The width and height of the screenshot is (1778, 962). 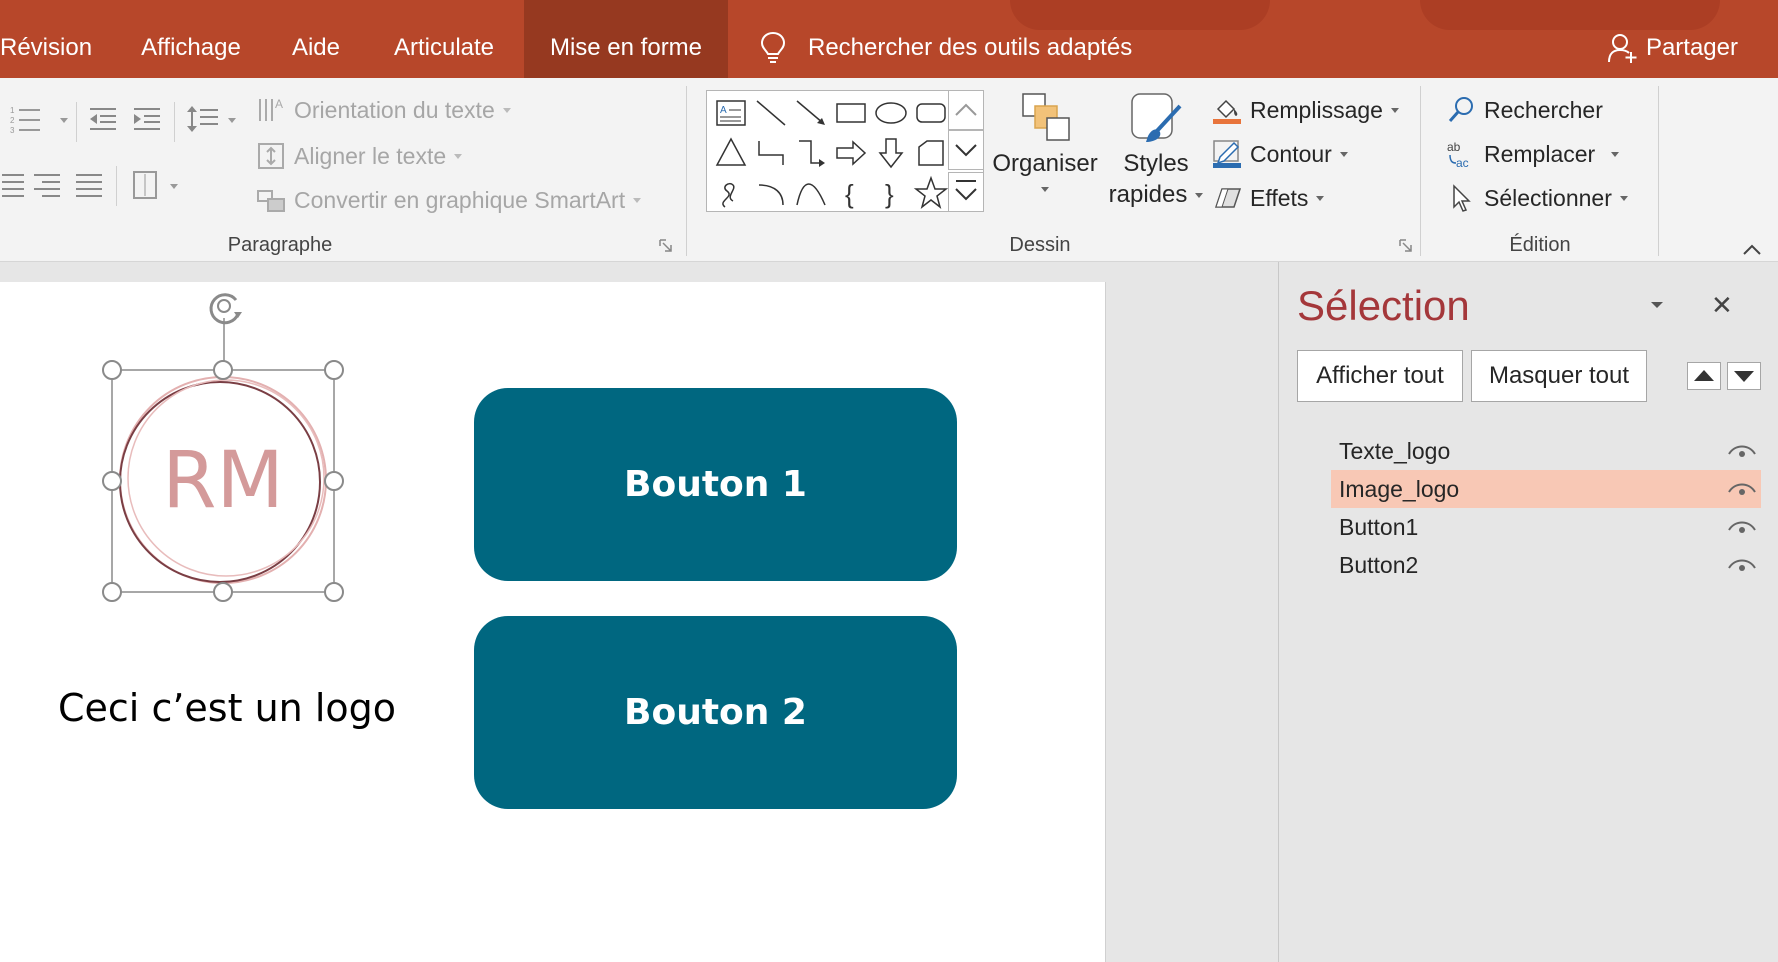 I want to click on title-bar-decoration, so click(x=1140, y=15).